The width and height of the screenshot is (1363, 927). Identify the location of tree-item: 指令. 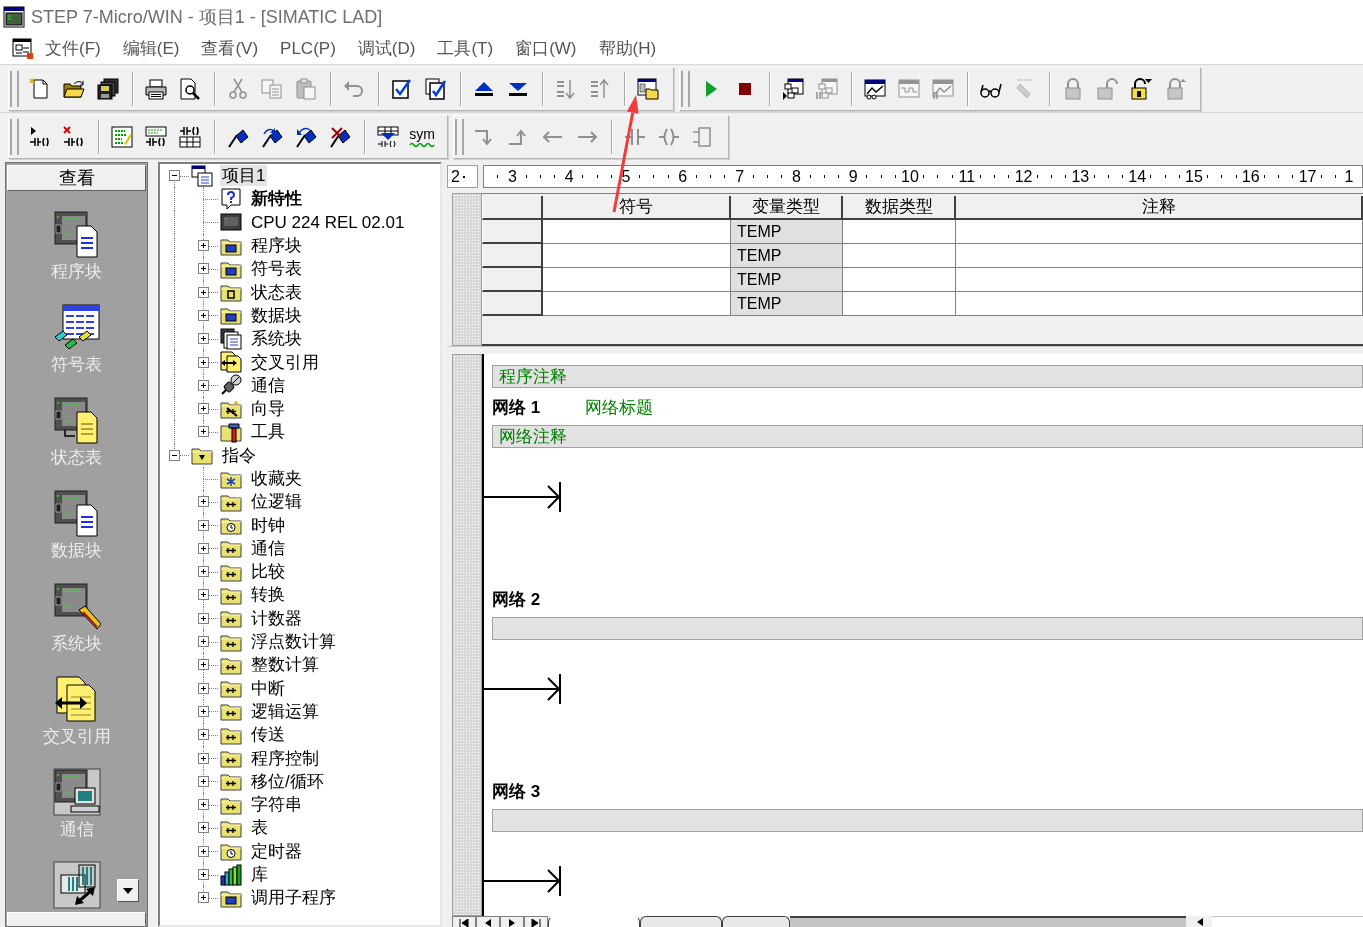
(239, 455).